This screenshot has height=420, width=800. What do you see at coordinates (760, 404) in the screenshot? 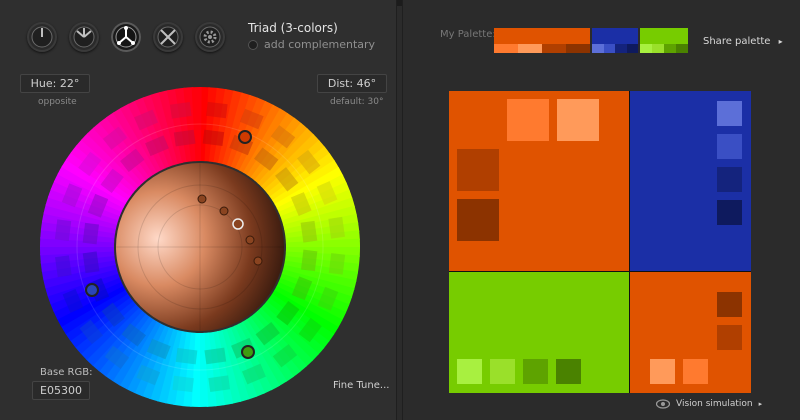
I see `vision-arrow-icon: ▸` at bounding box center [760, 404].